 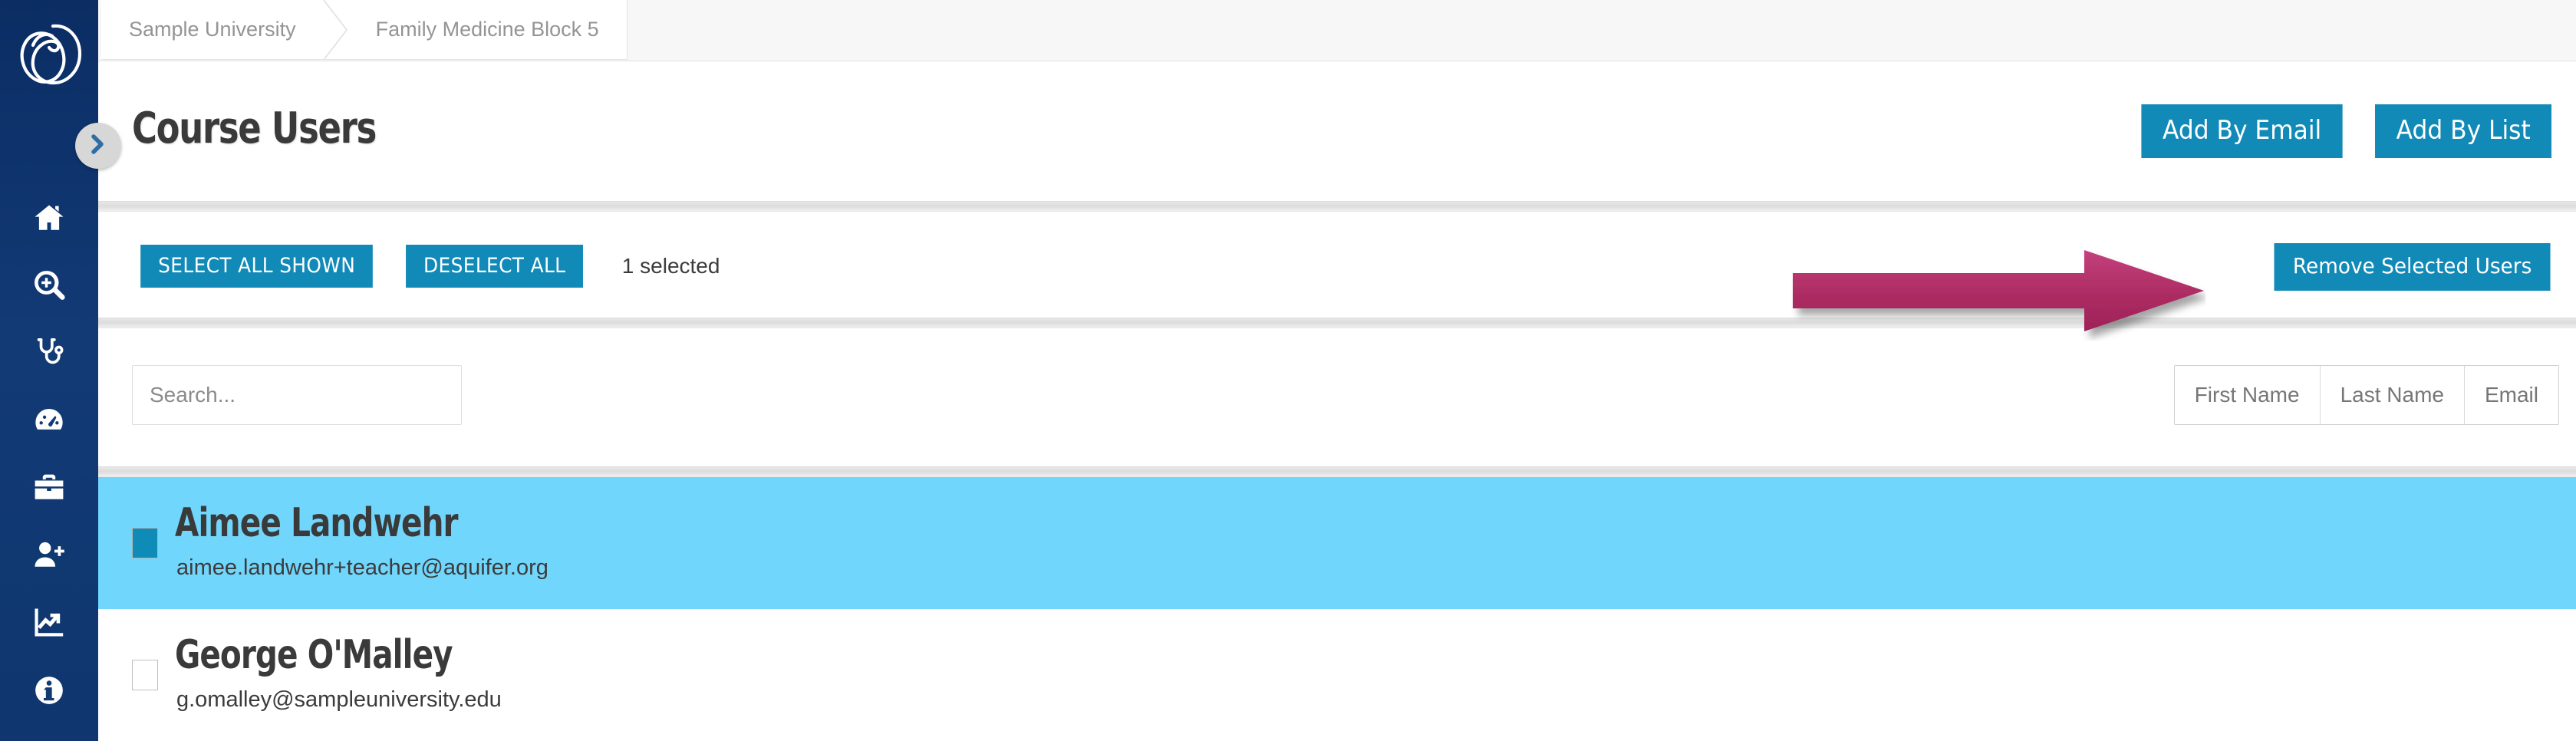 I want to click on sort-button-group: First Name Last Name Email, so click(x=2366, y=395).